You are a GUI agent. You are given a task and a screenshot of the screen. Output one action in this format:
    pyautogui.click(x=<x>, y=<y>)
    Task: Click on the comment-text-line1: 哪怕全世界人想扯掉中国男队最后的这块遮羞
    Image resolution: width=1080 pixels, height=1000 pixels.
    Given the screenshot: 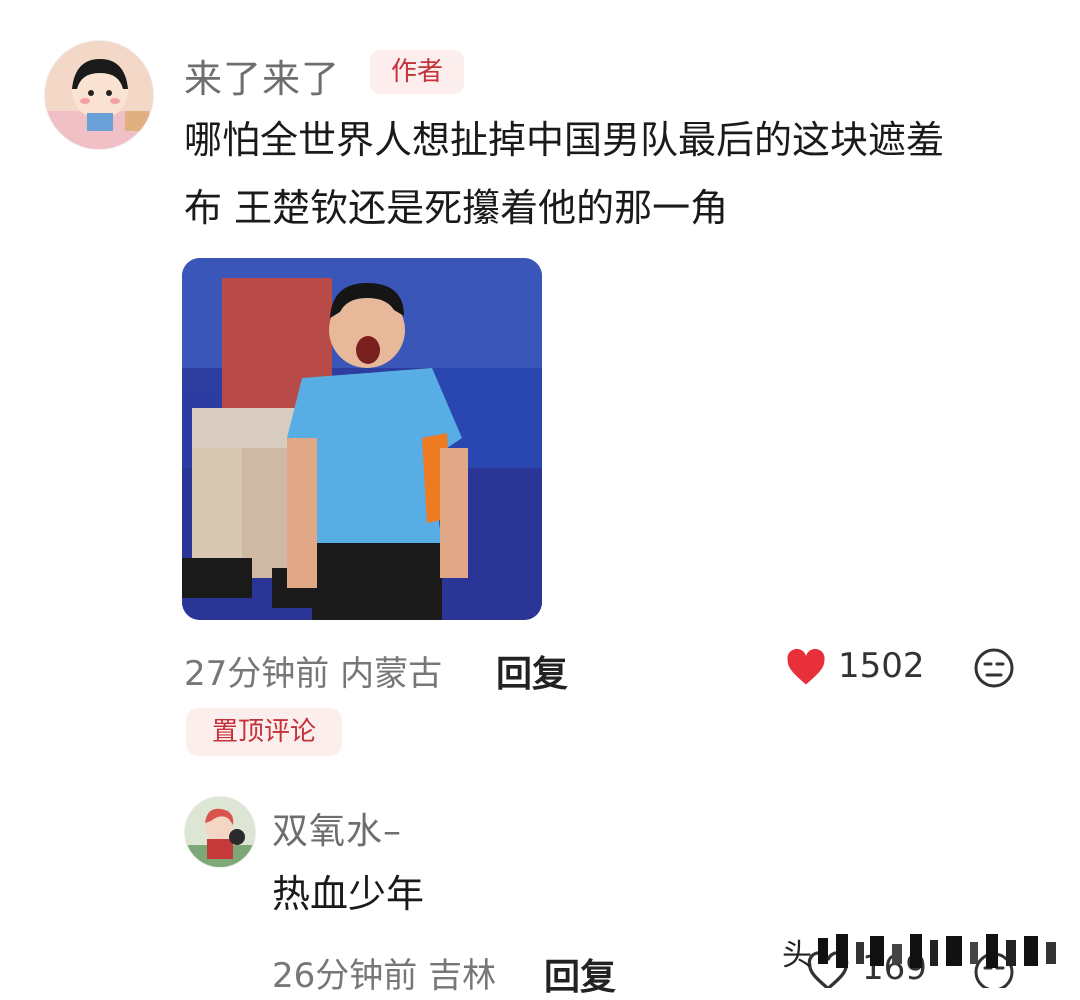 What is the action you would take?
    pyautogui.click(x=564, y=140)
    